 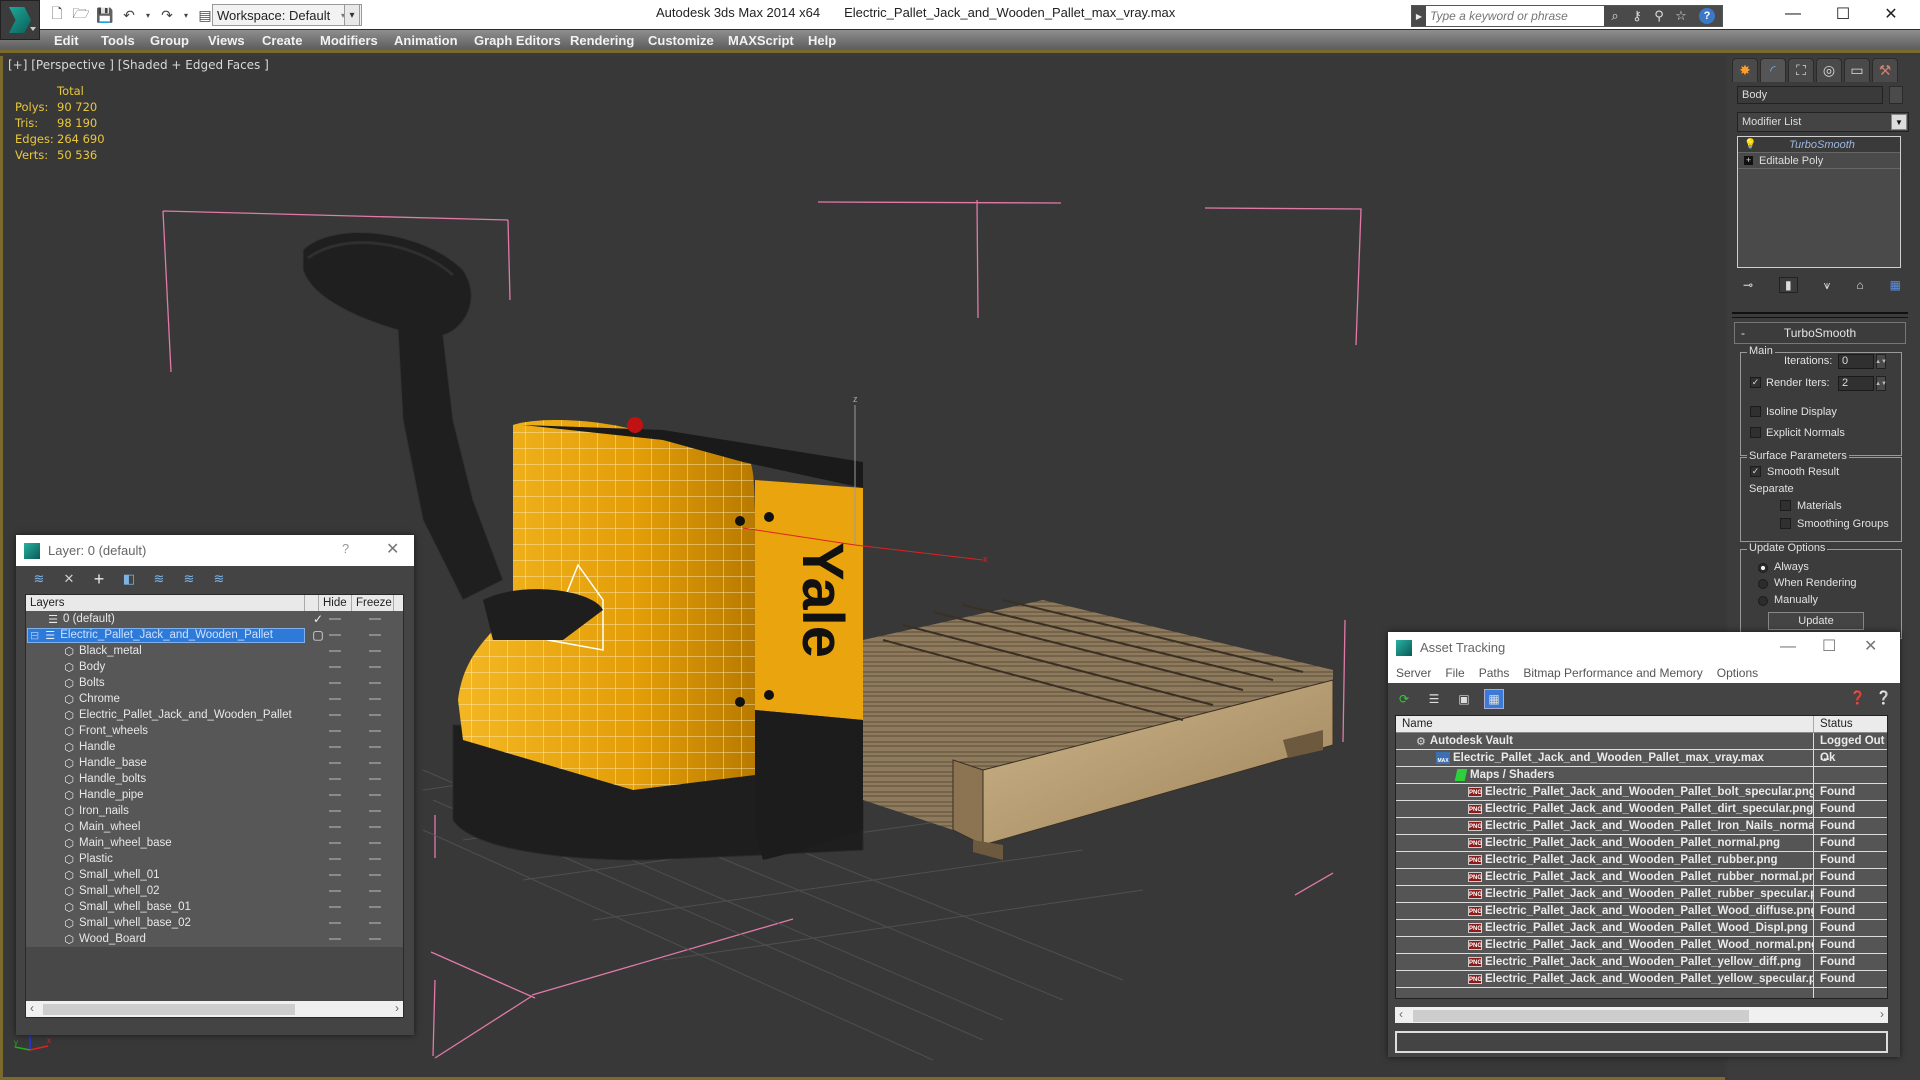 I want to click on table-view-icon: ▦, so click(x=1494, y=699).